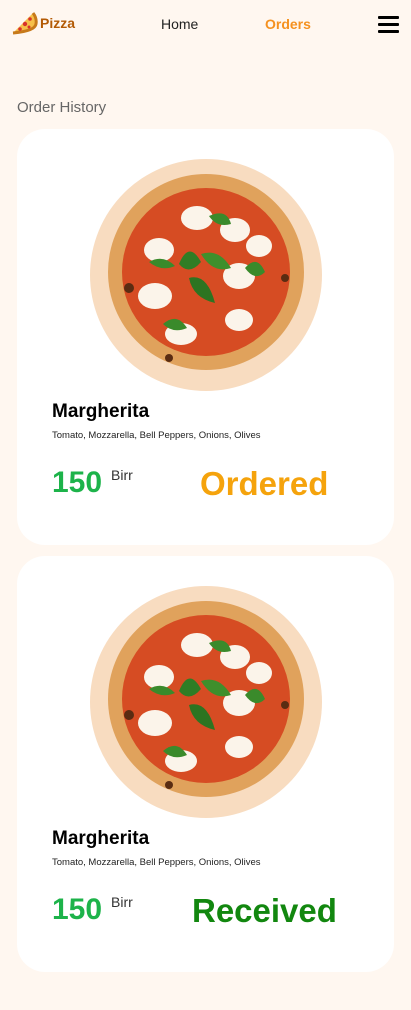 The image size is (411, 1010). I want to click on pizza-slice-logo-icon, so click(25, 23).